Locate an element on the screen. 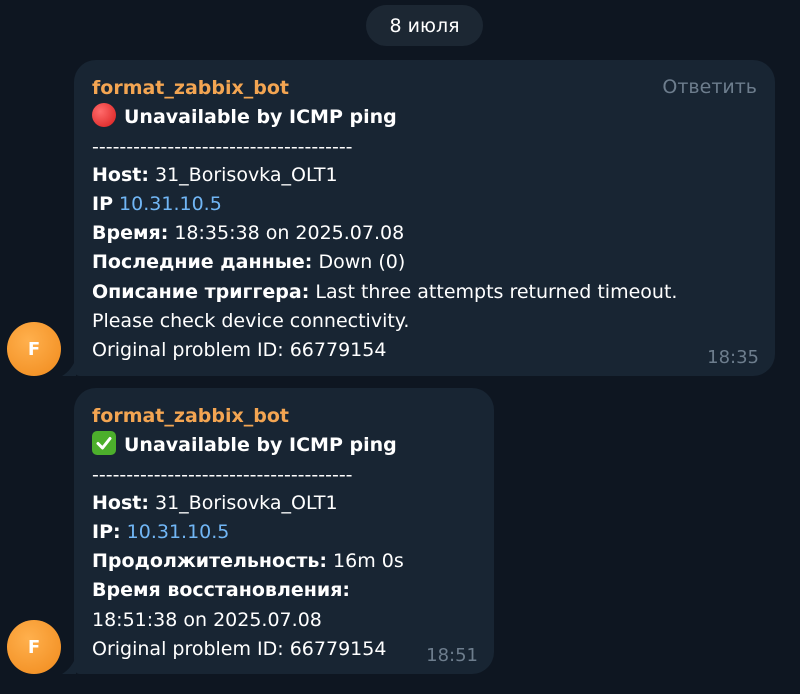 The height and width of the screenshot is (694, 800). recovery-label: Время восстановления: is located at coordinates (221, 590).